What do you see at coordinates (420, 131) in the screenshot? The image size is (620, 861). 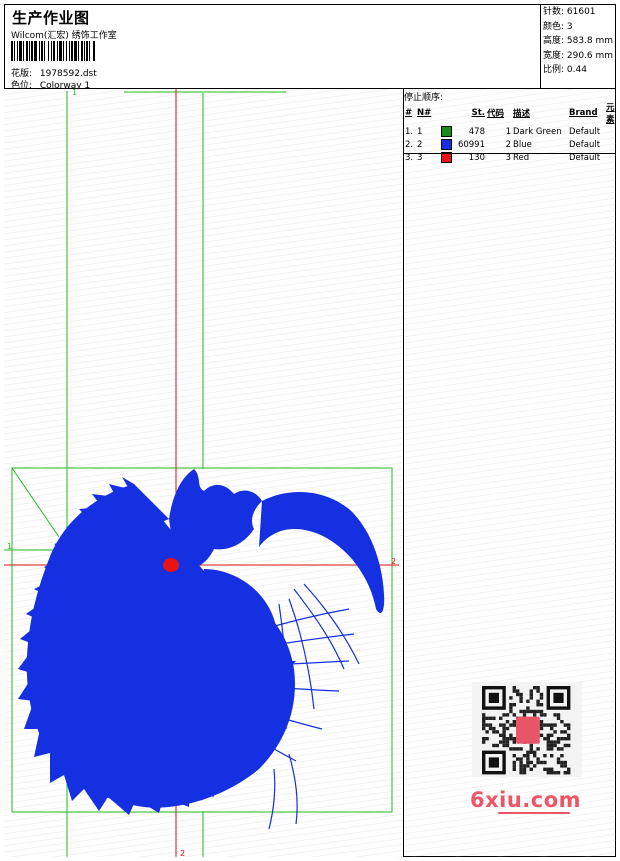 I see `row-needle: 1` at bounding box center [420, 131].